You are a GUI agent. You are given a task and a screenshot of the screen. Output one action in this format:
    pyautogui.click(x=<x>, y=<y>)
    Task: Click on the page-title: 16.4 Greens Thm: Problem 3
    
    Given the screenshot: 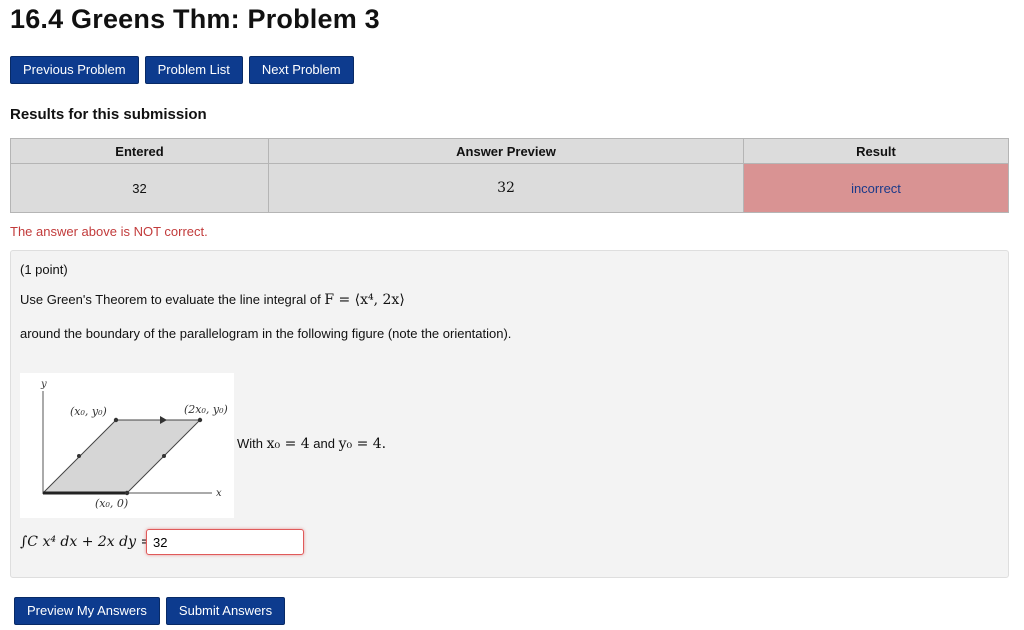 What is the action you would take?
    pyautogui.click(x=195, y=19)
    